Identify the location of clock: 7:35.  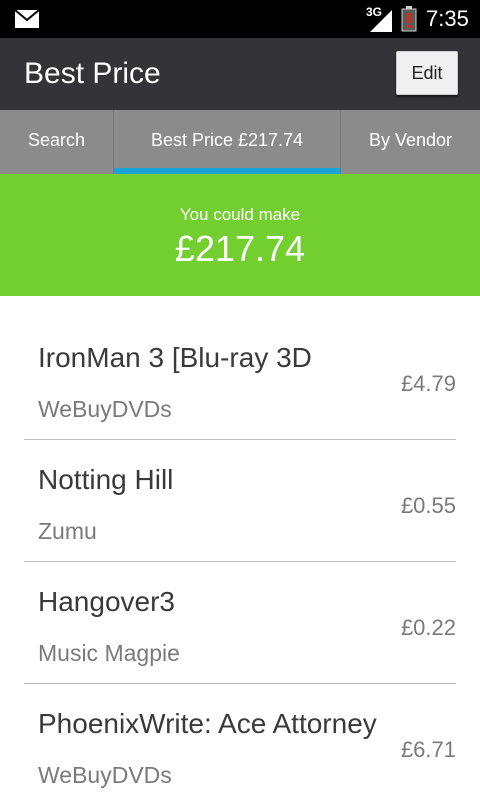
(447, 18).